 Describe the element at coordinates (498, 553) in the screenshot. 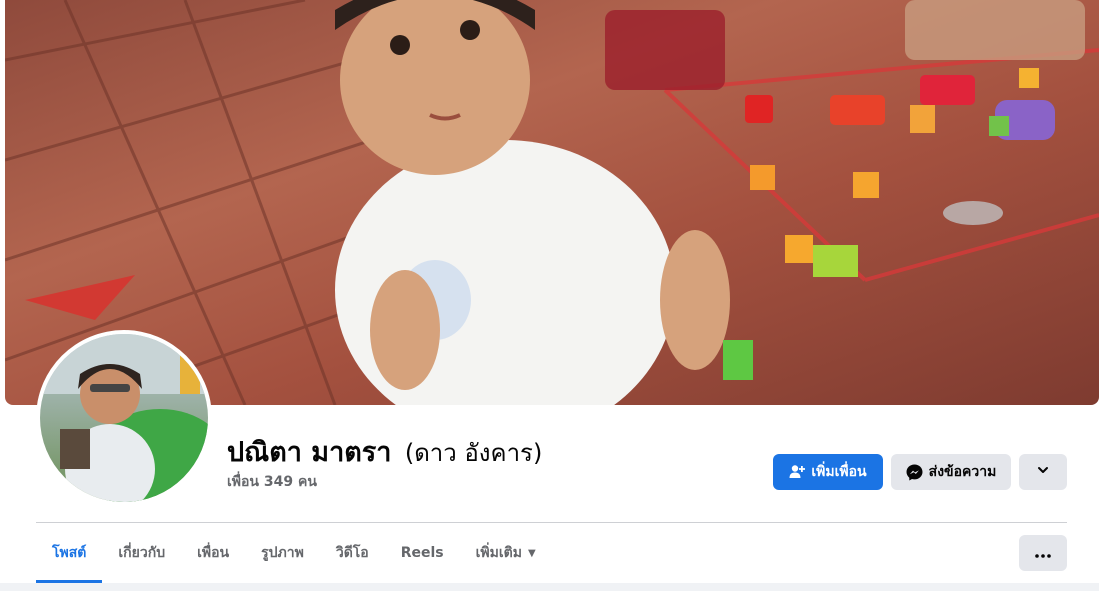

I see `tab-label: เพิ่มเติม` at that location.